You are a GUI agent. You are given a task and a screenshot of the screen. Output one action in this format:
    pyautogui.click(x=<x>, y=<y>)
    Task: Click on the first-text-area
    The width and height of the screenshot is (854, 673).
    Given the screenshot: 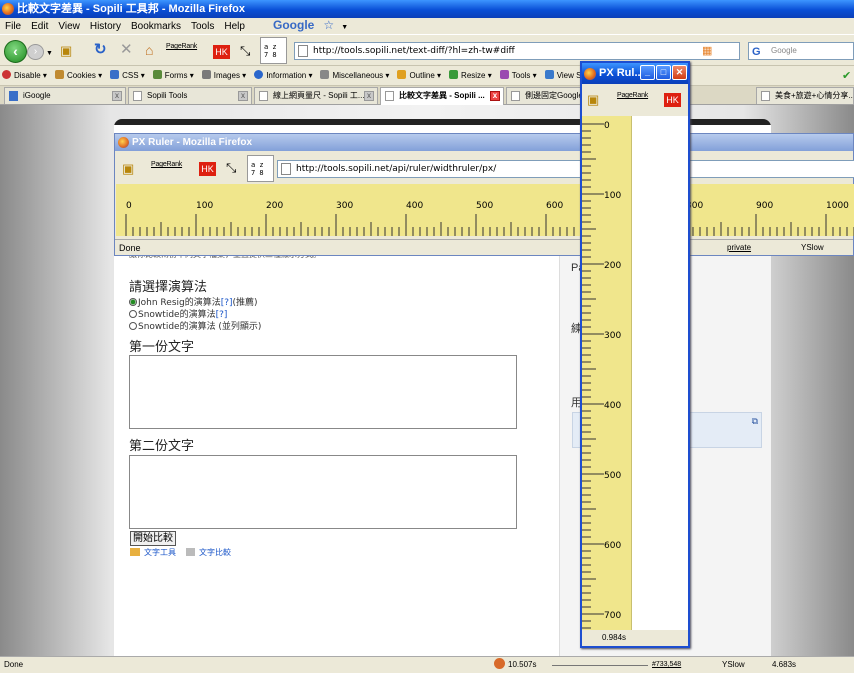 What is the action you would take?
    pyautogui.click(x=323, y=392)
    